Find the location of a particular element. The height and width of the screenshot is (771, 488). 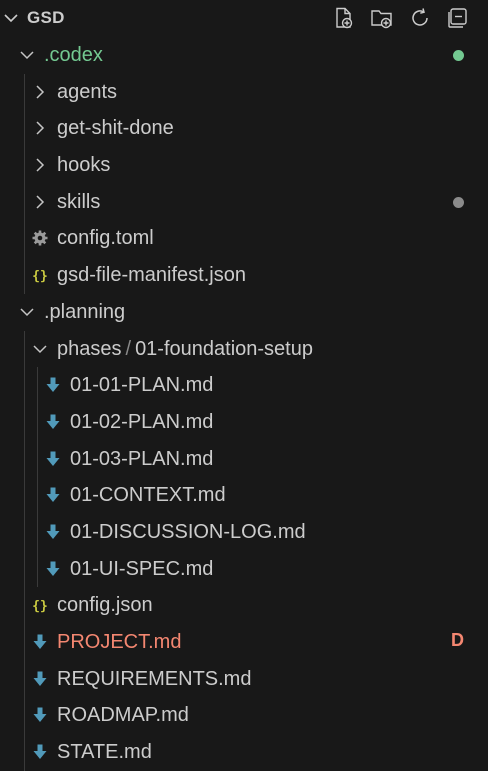

tree-item-name: .codex is located at coordinates (73, 55).